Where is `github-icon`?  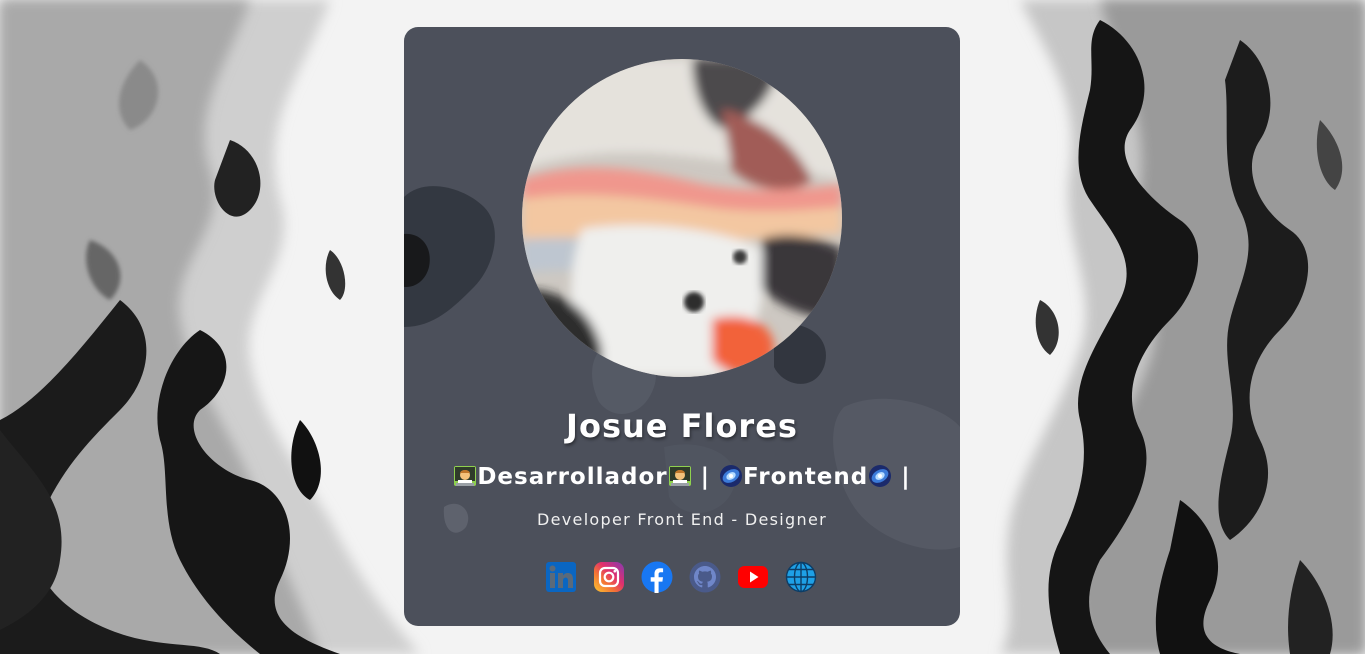 github-icon is located at coordinates (705, 577).